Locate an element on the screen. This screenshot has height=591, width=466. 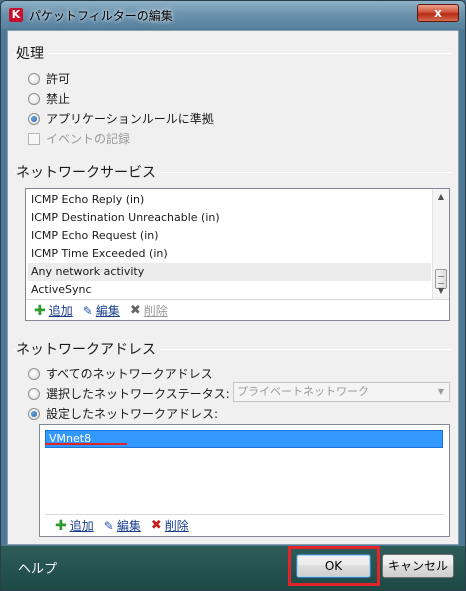
radio-network-status-button is located at coordinates (34, 393).